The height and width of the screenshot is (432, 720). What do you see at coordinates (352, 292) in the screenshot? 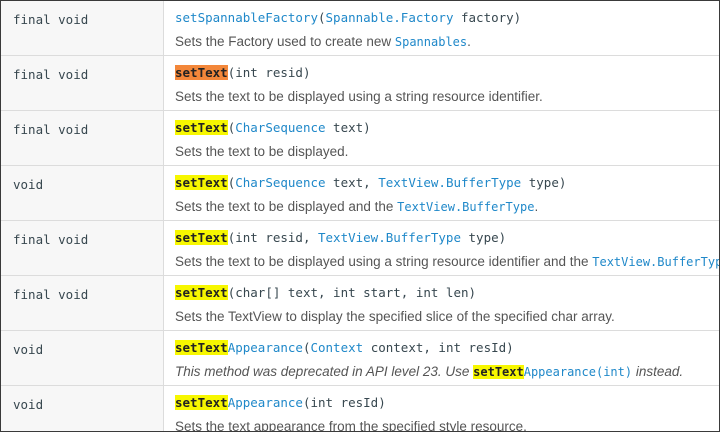
I see `signature-text: (char[] text, int start, int len)` at bounding box center [352, 292].